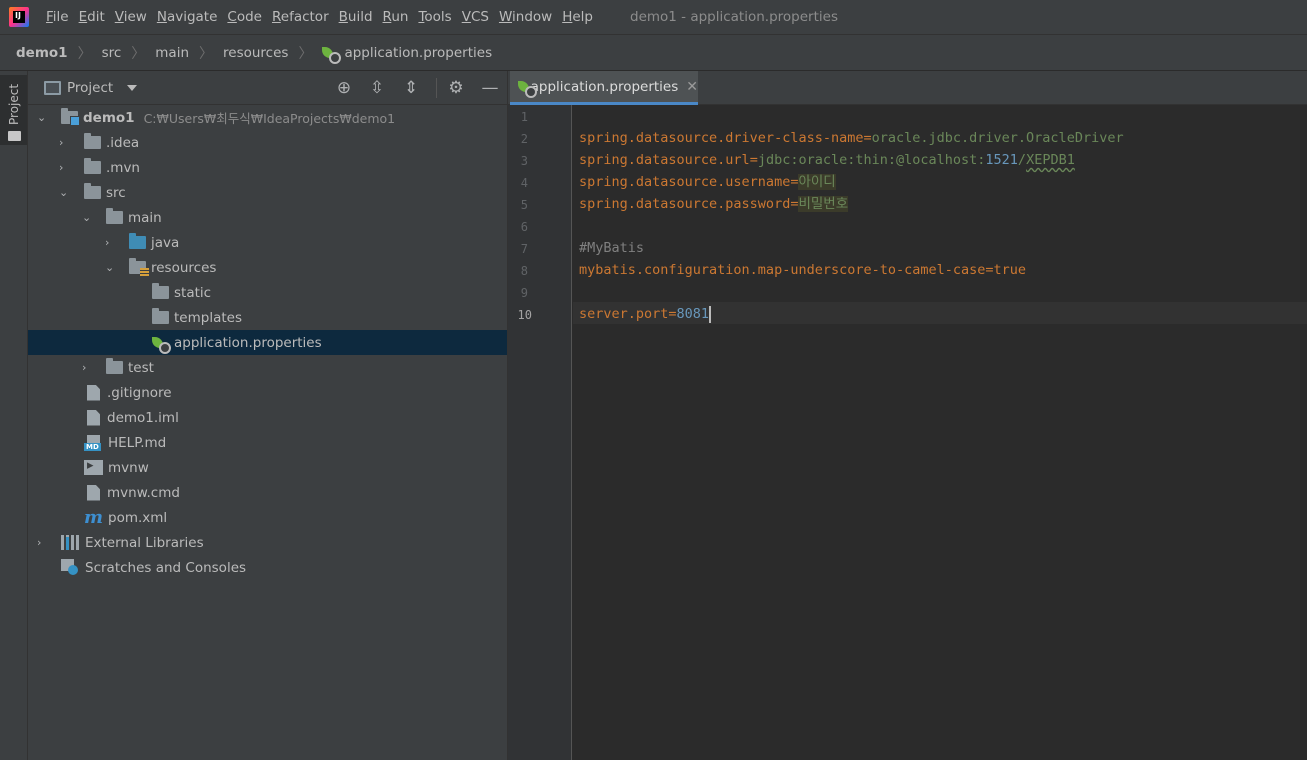 The width and height of the screenshot is (1307, 760). Describe the element at coordinates (145, 217) in the screenshot. I see `tree-item-label: main` at that location.